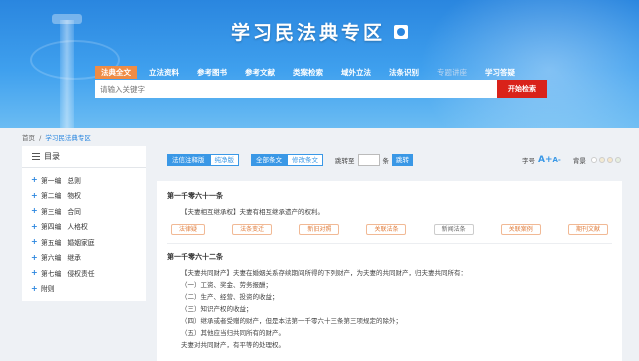  I want to click on font-increase-icon: A+, so click(545, 160).